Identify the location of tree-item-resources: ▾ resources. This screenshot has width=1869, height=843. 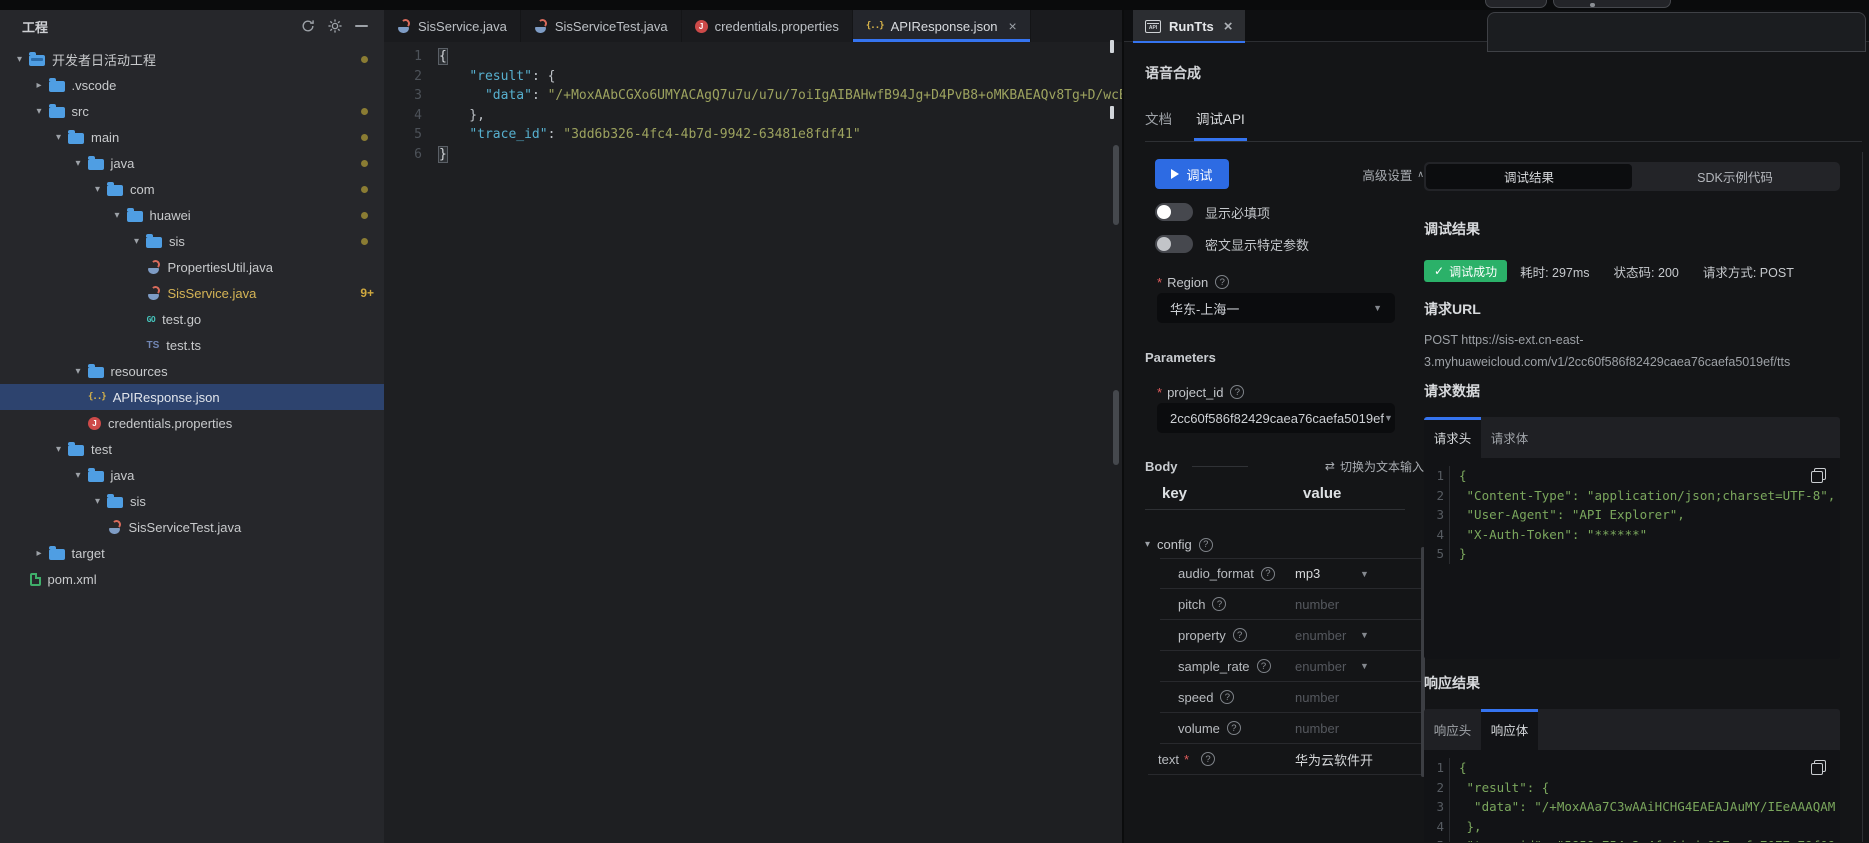
(192, 371).